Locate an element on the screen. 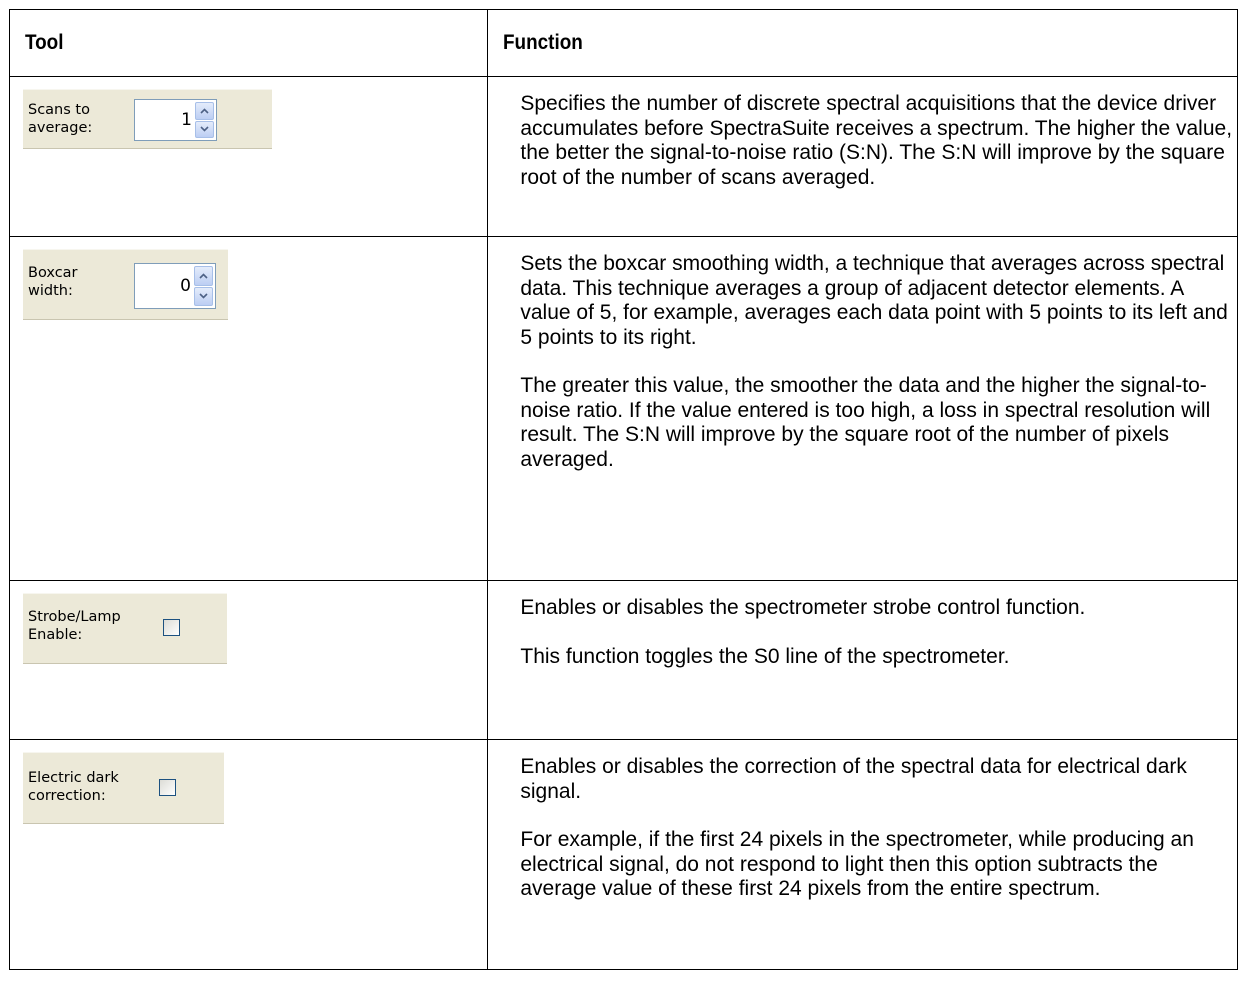  tool-cell: Strobe/Lamp Enable: is located at coordinates (248, 660).